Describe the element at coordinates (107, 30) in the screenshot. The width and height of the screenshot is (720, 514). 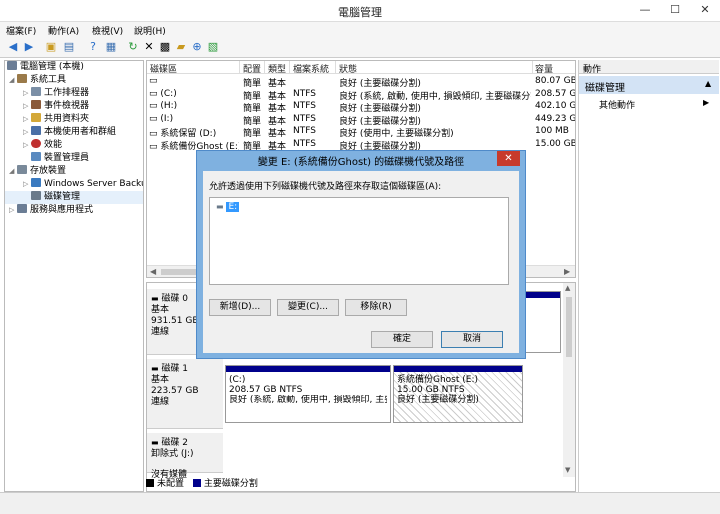
I see `menu-view: 檢視(V)` at that location.